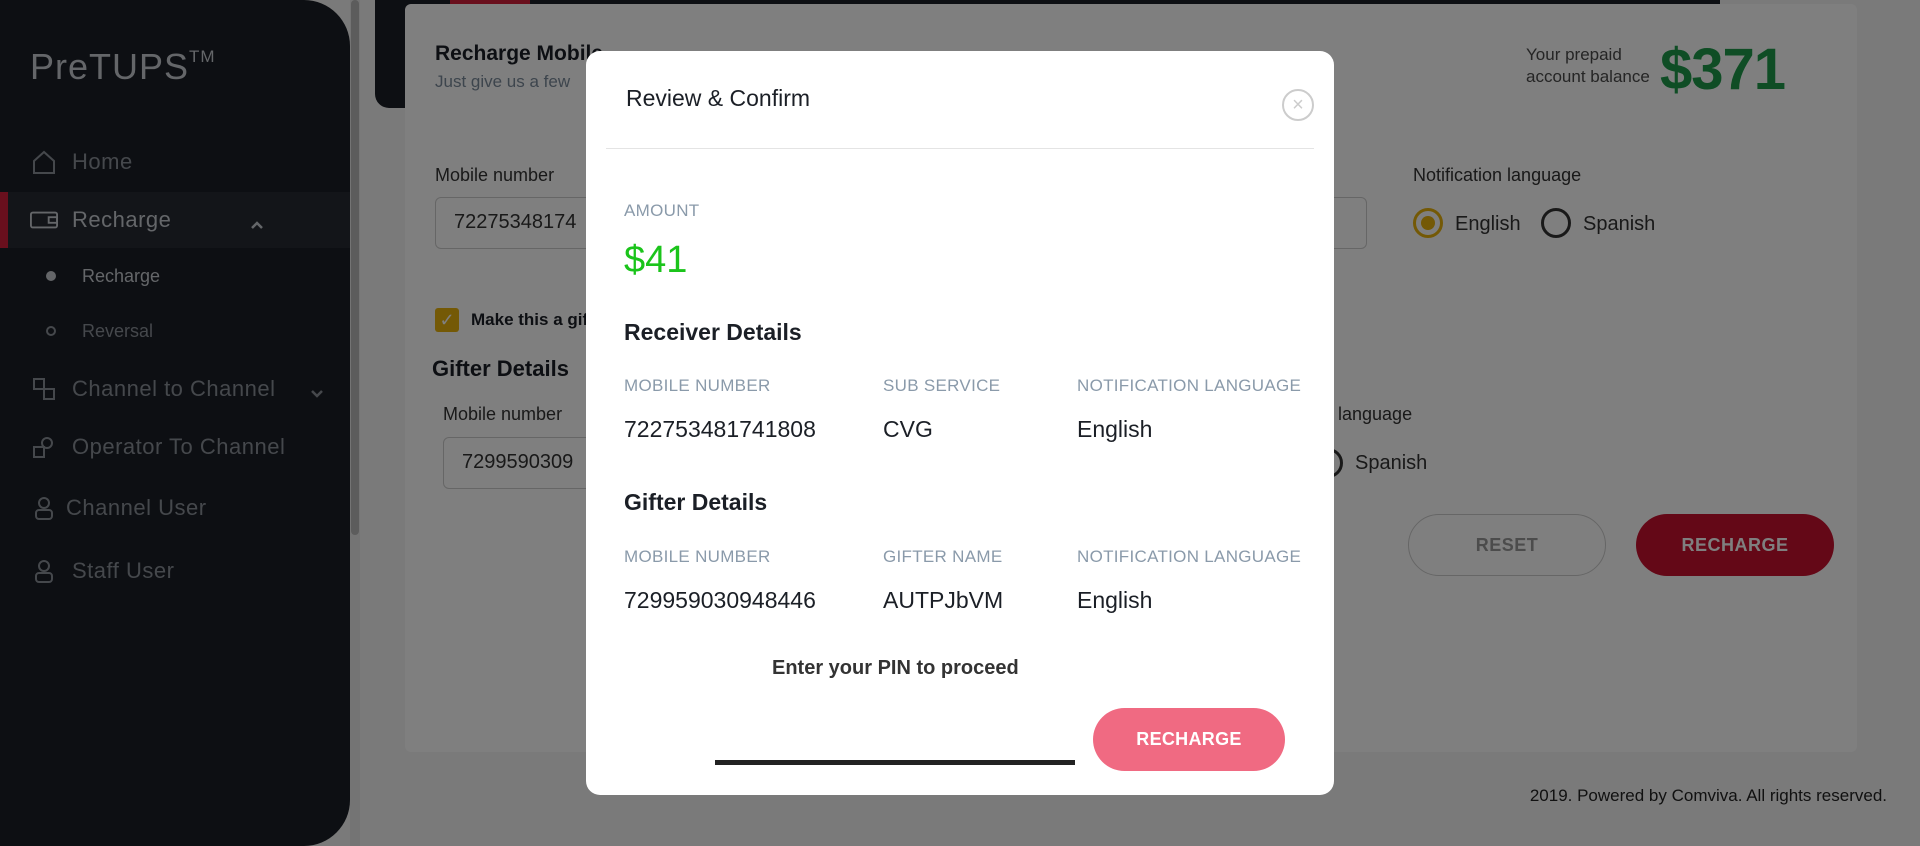 This screenshot has height=846, width=1920. Describe the element at coordinates (943, 600) in the screenshot. I see `gifter-name-value: AUTPJbVM` at that location.